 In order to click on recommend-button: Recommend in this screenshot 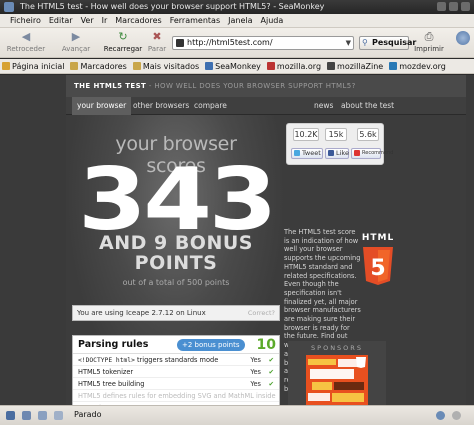, I will do `click(372, 153)`.